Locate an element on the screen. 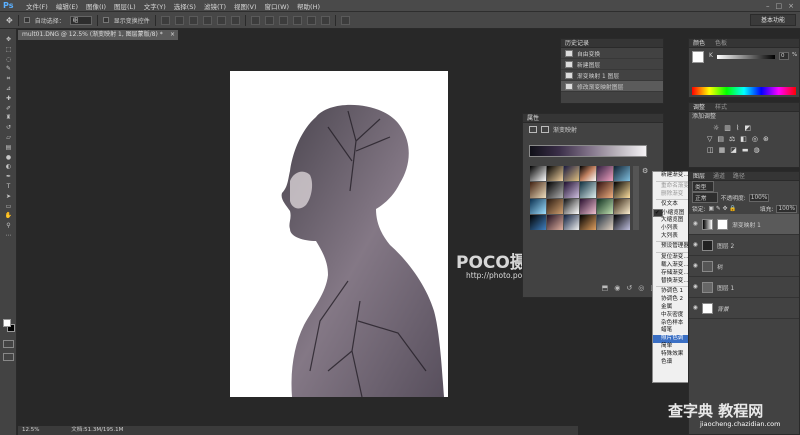 The image size is (800, 435). layer-row-background: ◉ 背景 is located at coordinates (744, 308).